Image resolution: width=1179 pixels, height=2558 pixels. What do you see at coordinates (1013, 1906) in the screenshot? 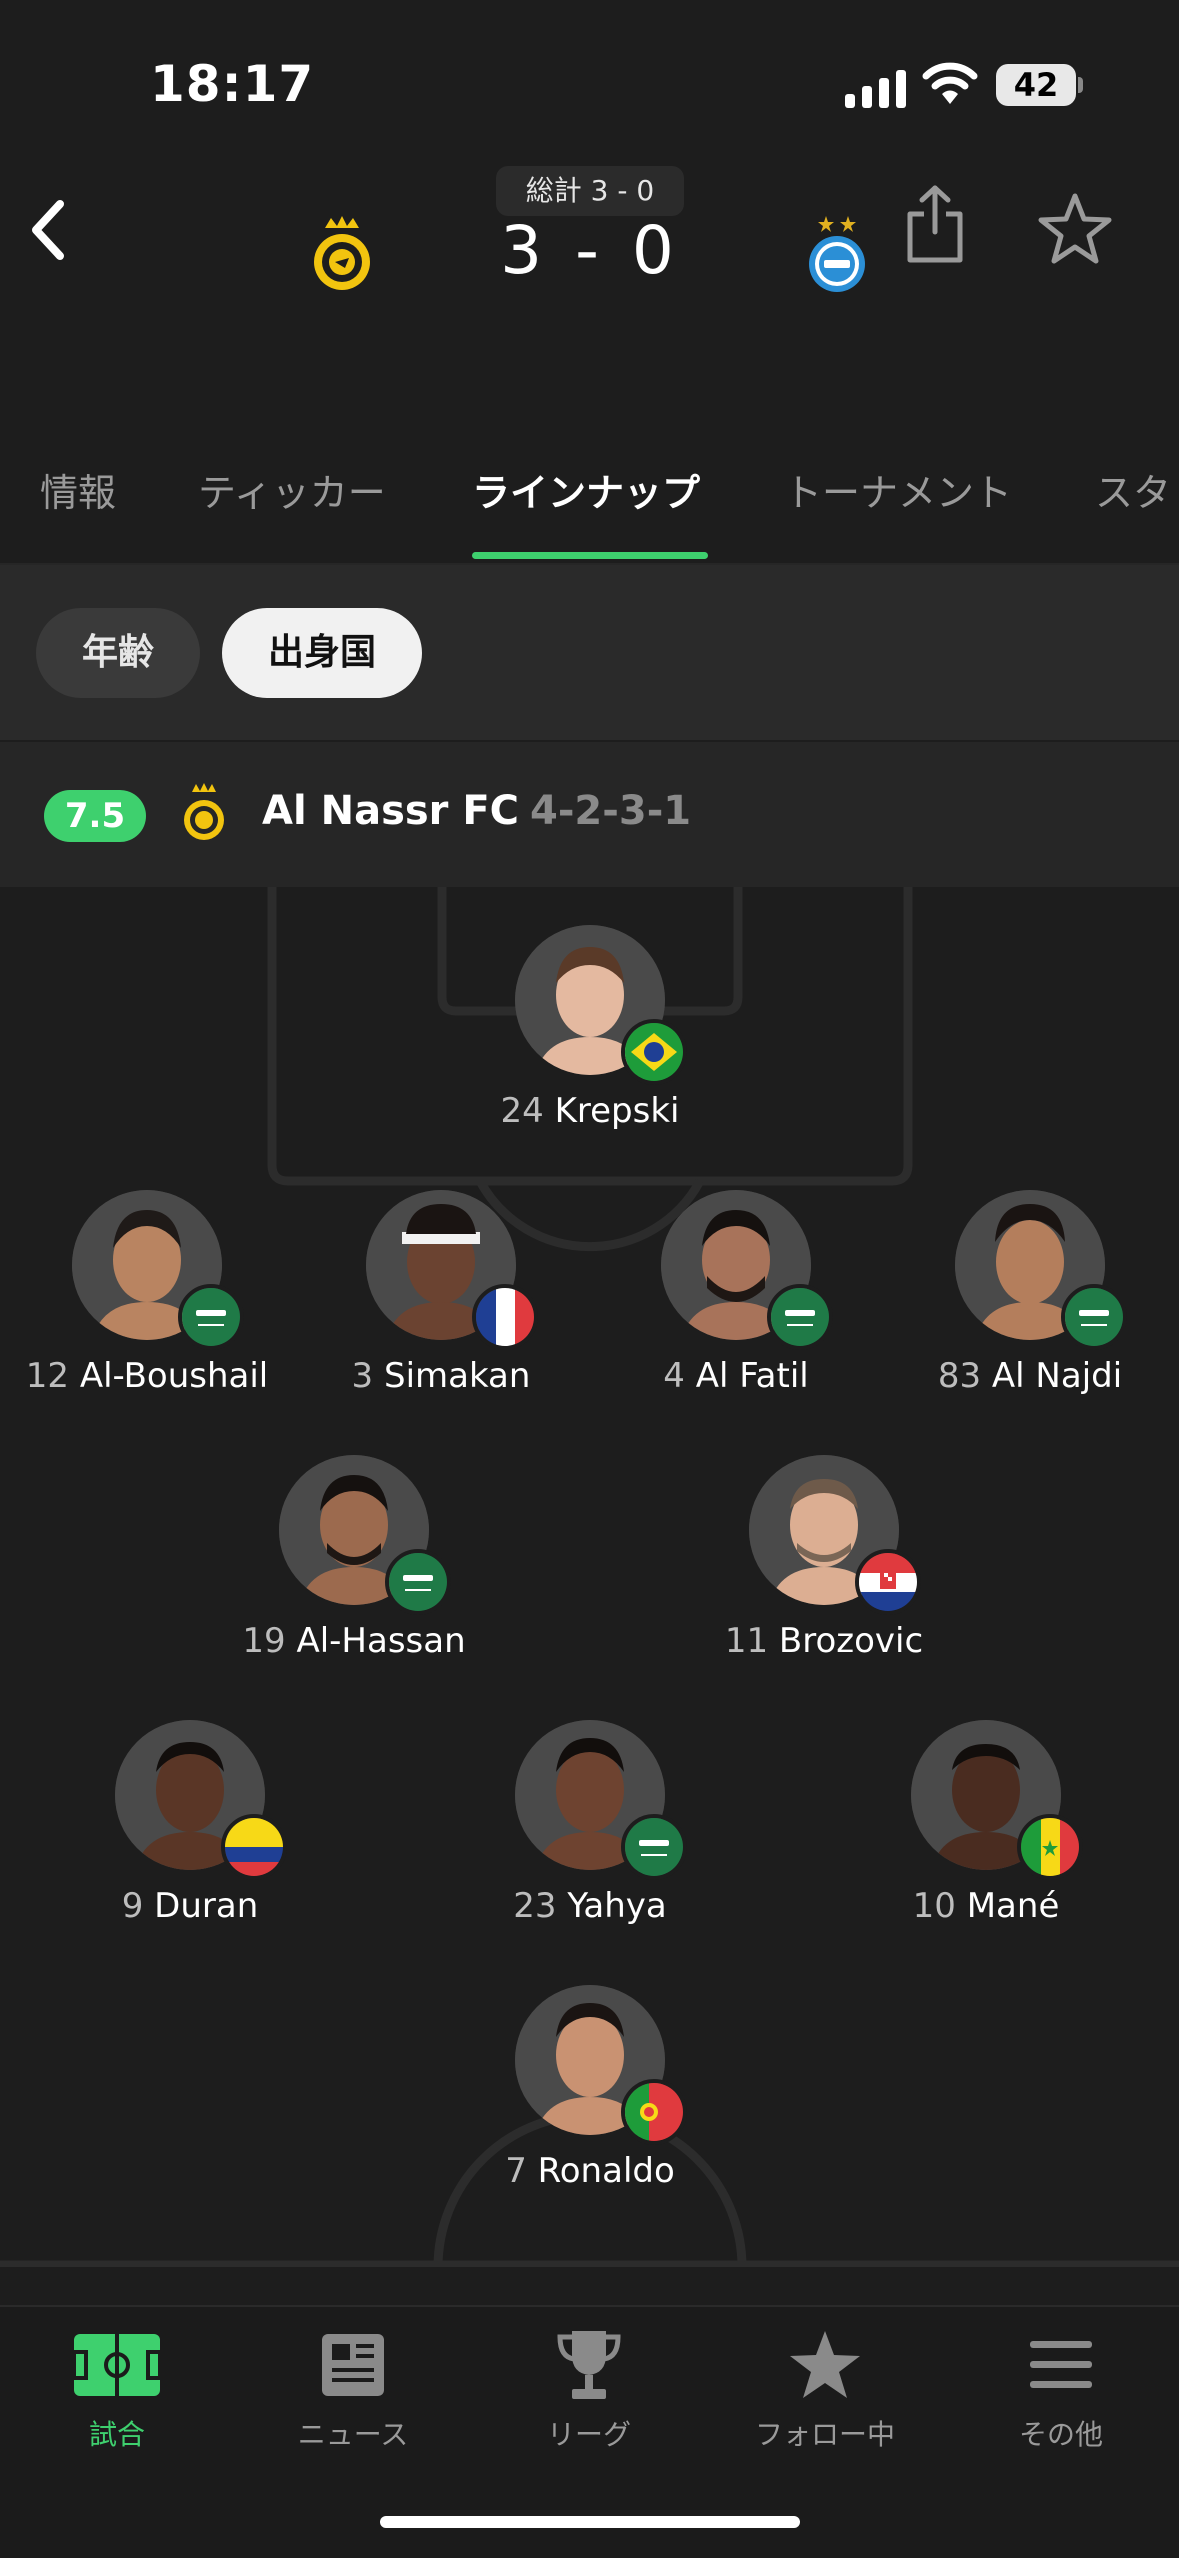
I see `player-name: Mané` at bounding box center [1013, 1906].